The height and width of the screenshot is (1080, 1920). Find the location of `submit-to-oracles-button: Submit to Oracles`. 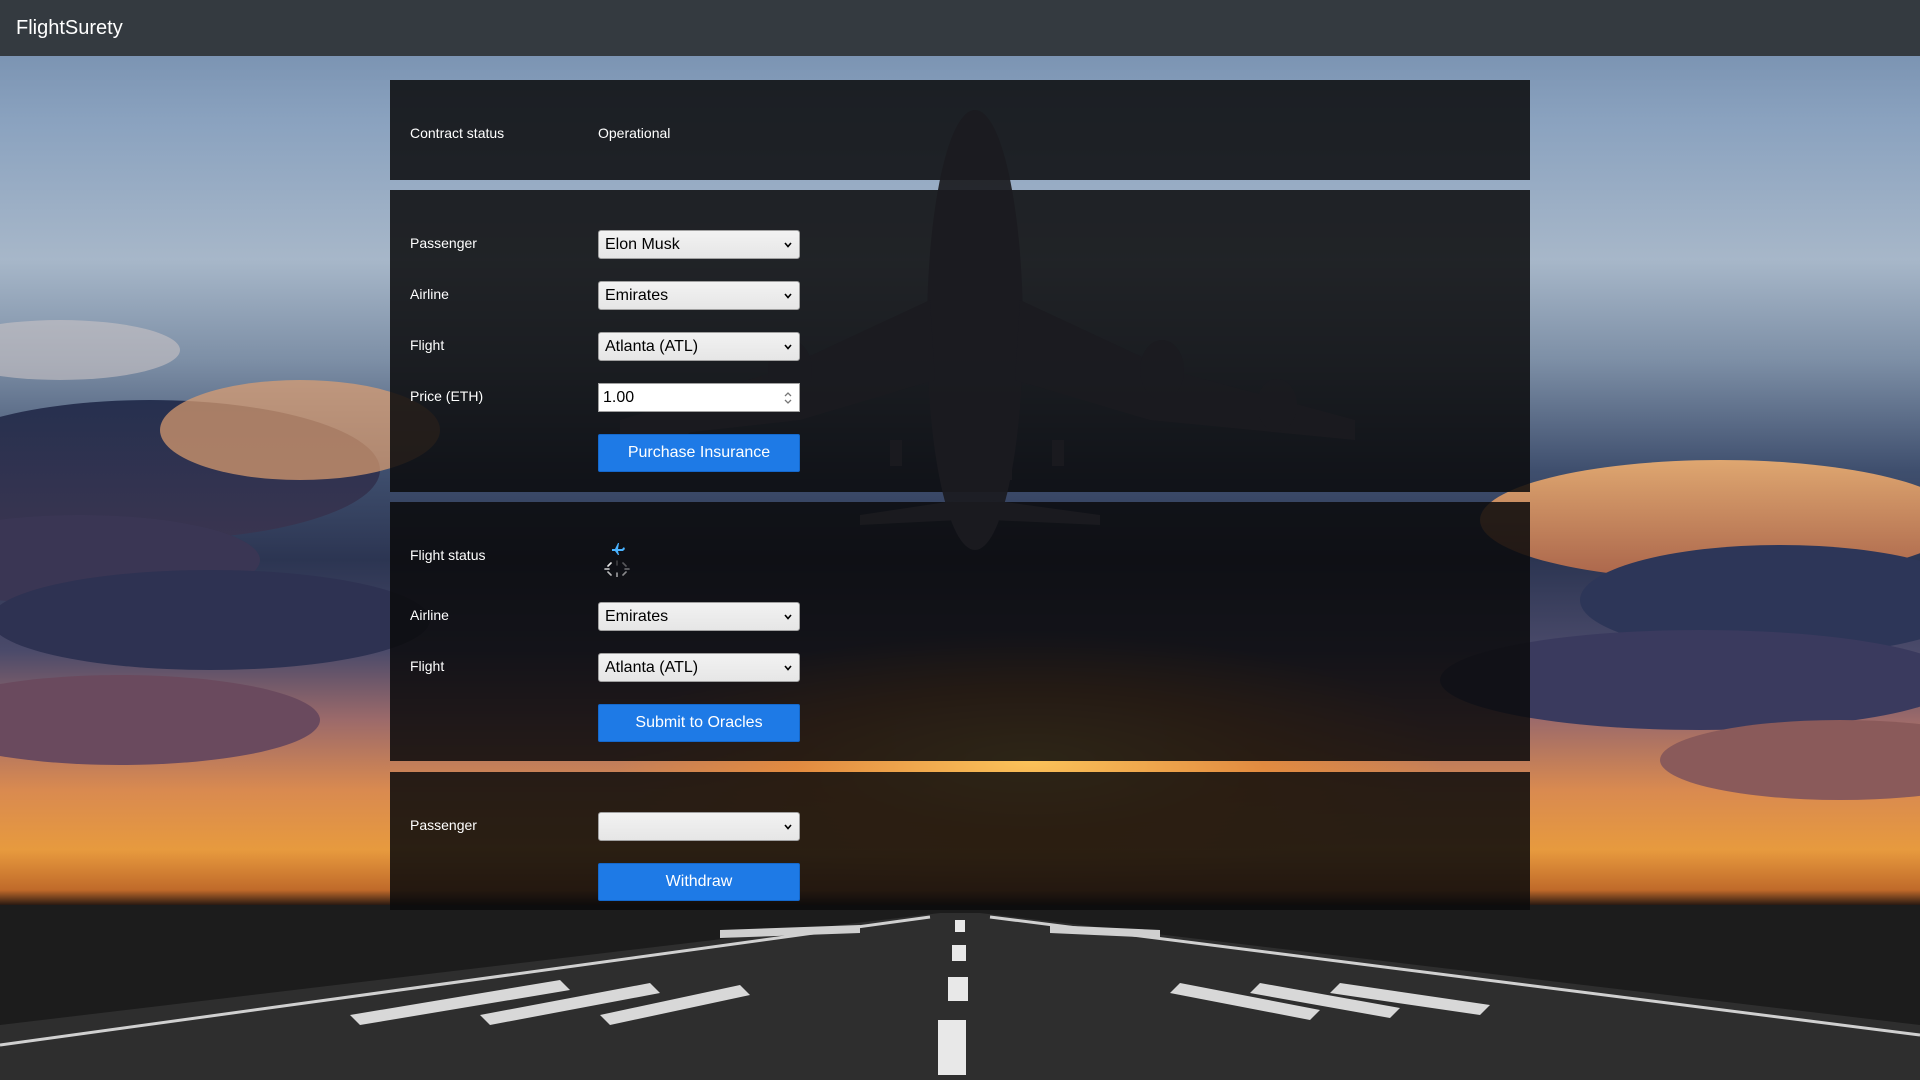

submit-to-oracles-button: Submit to Oracles is located at coordinates (699, 723).